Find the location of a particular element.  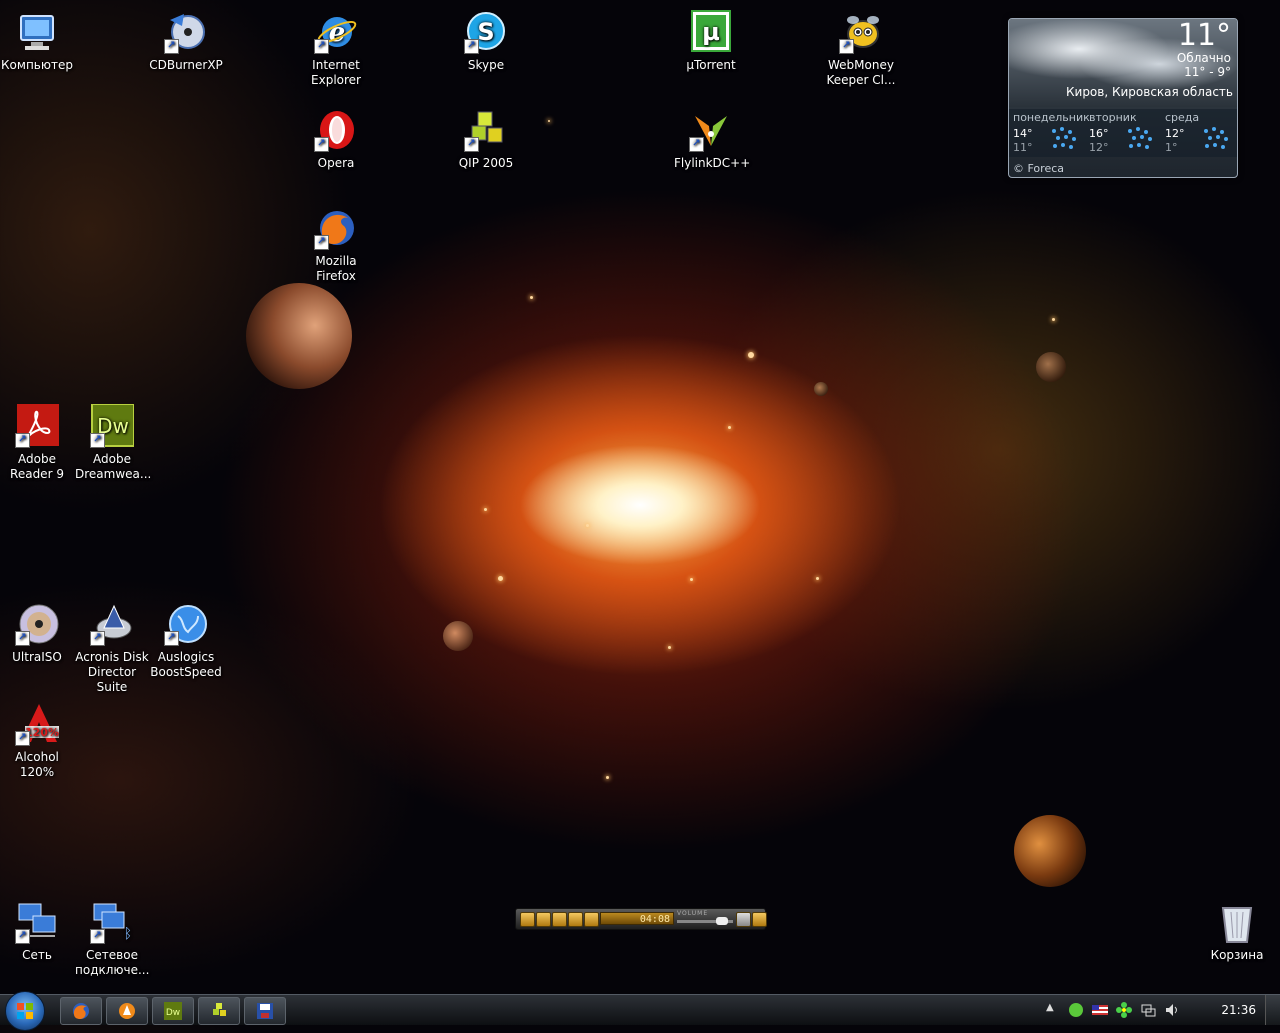

floppy-save-icon is located at coordinates (265, 1011).